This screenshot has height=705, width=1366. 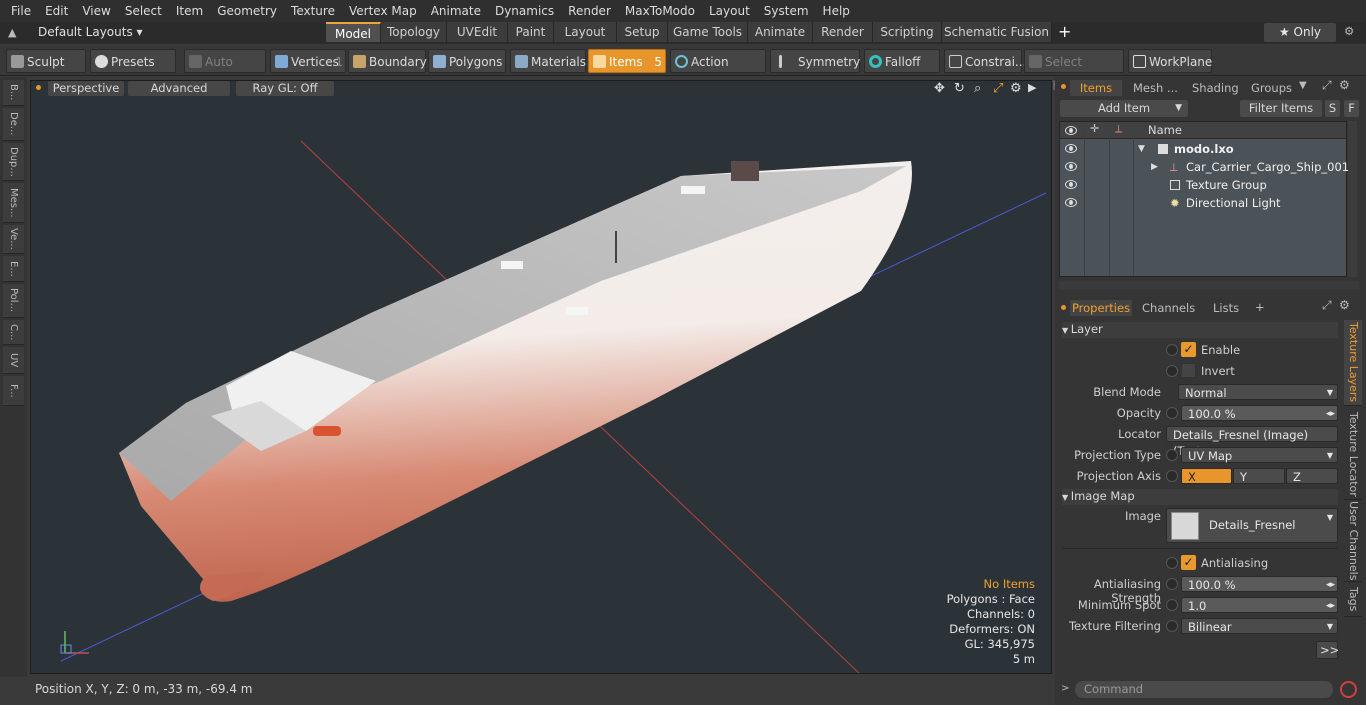 What do you see at coordinates (1203, 203) in the screenshot?
I see `item-row-light: ✹ Directional Light` at bounding box center [1203, 203].